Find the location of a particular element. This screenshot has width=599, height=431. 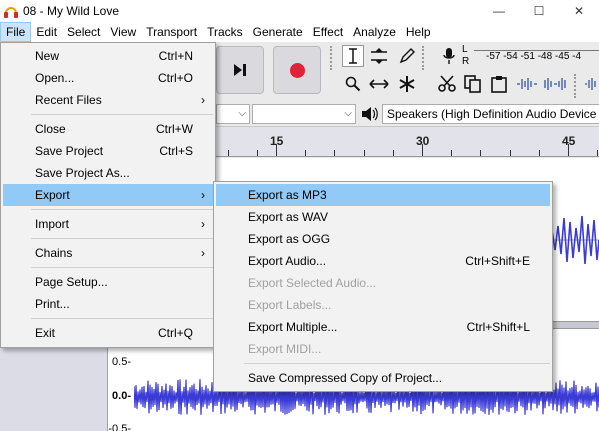

meter-right-label: R is located at coordinates (466, 61).